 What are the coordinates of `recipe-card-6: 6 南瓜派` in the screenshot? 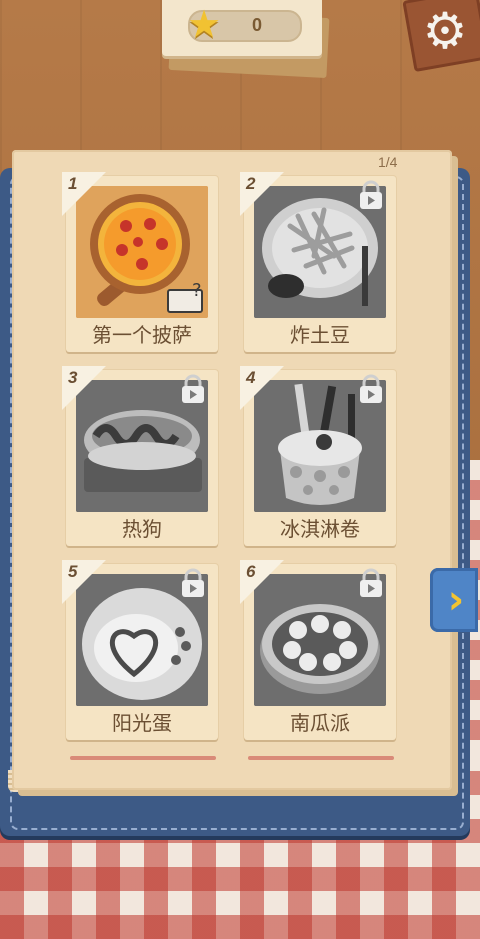 It's located at (318, 650).